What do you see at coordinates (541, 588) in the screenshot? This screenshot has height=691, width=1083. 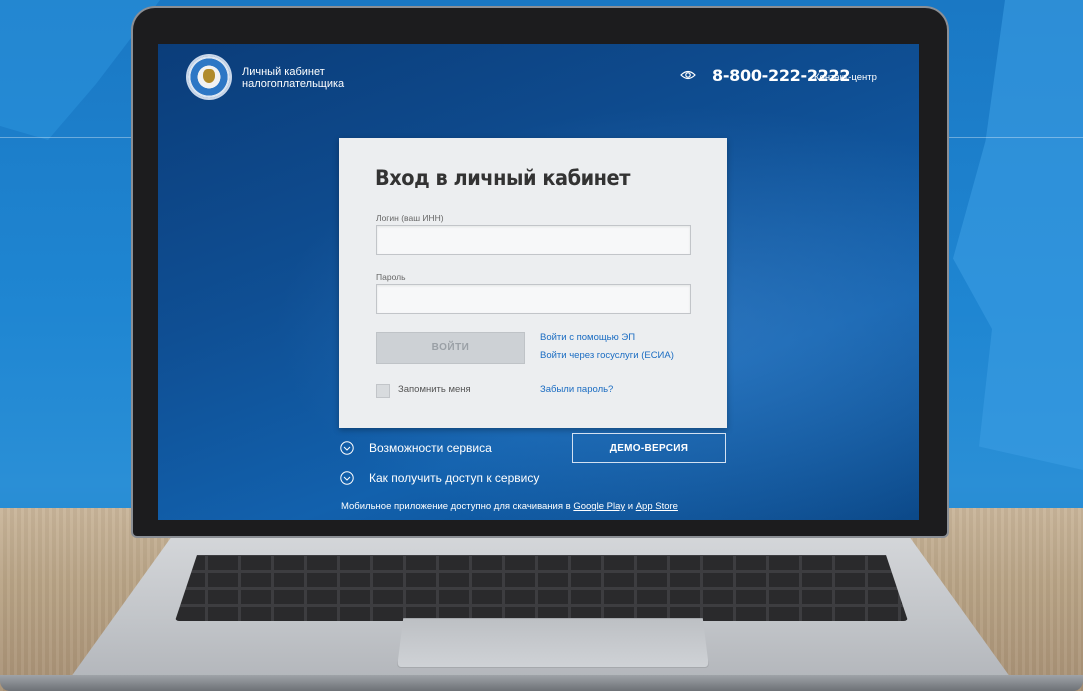 I see `laptop-keyboard` at bounding box center [541, 588].